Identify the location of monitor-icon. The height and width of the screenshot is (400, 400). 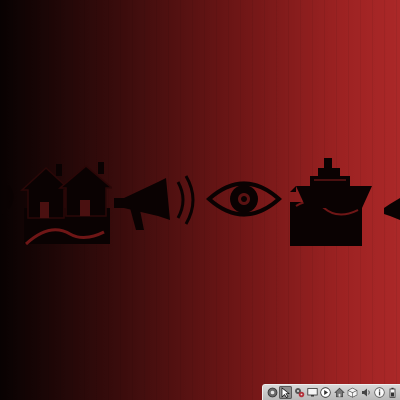
(312, 392).